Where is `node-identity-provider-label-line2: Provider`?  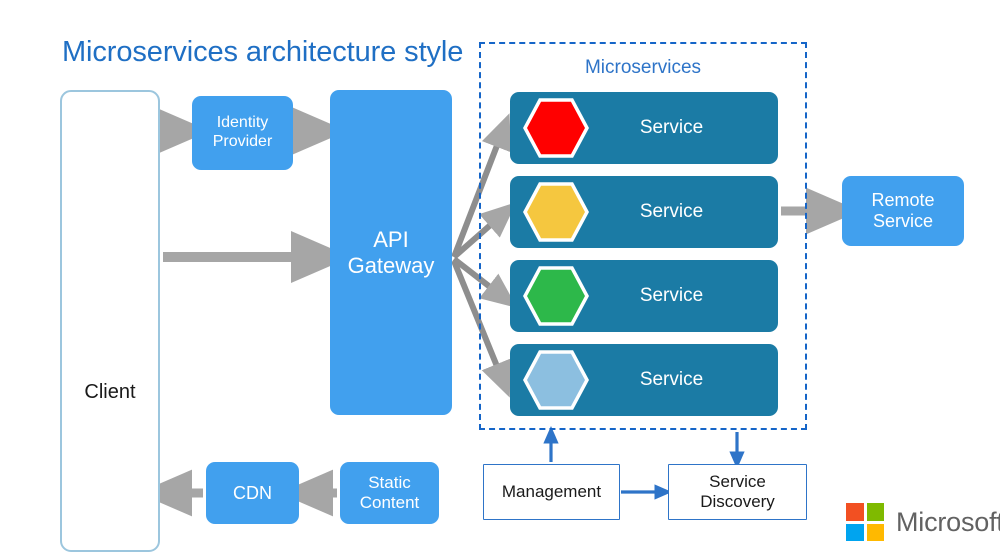 node-identity-provider-label-line2: Provider is located at coordinates (242, 141).